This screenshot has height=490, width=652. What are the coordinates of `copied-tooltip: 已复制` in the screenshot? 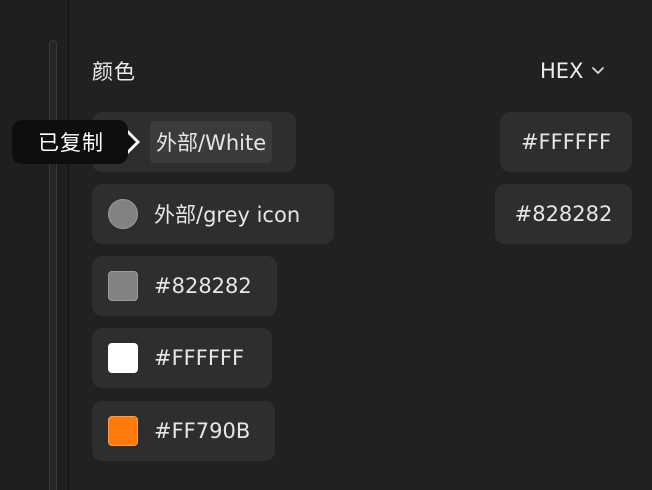 It's located at (70, 142).